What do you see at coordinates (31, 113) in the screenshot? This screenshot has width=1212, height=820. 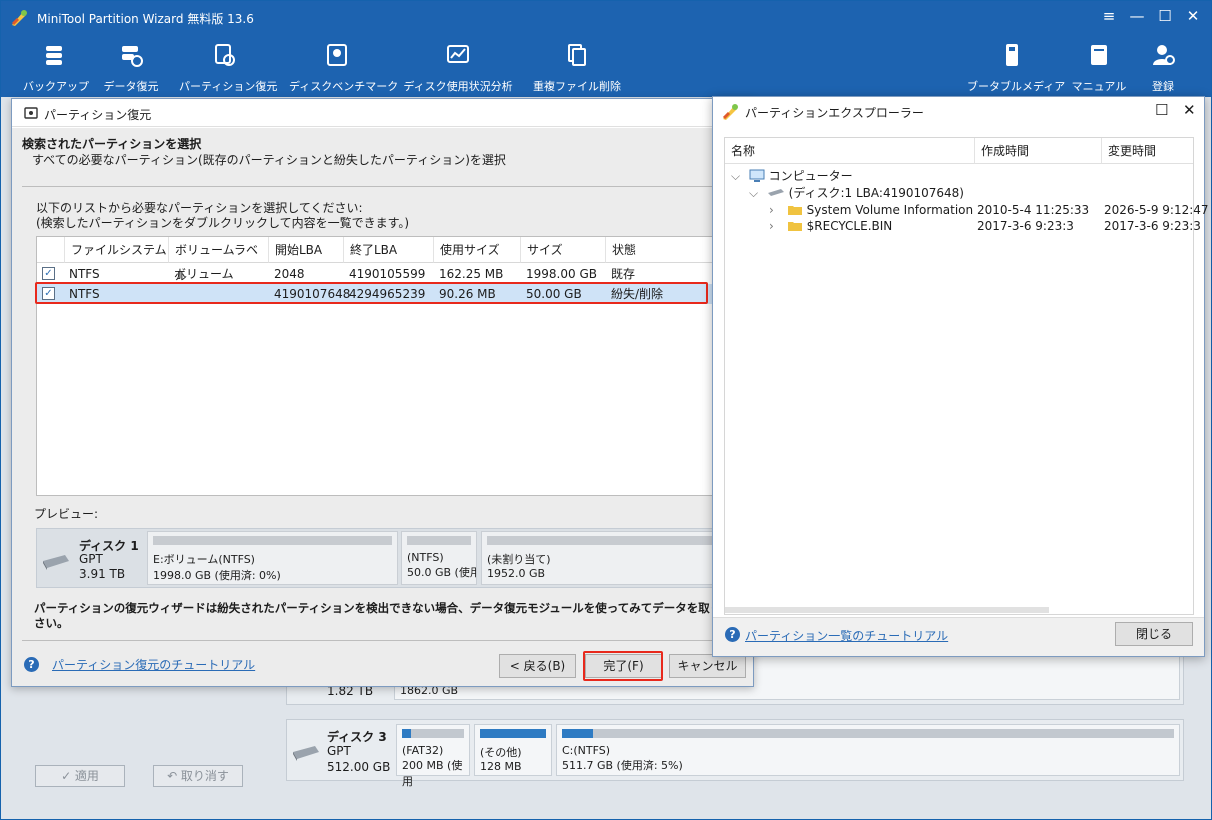 I see `dialog-drive-icon` at bounding box center [31, 113].